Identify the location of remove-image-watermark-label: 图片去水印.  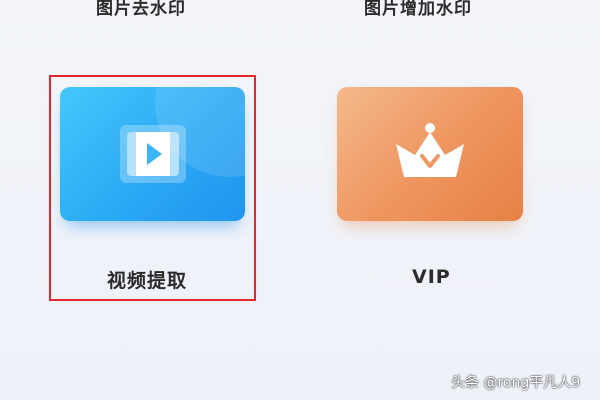
(141, 9).